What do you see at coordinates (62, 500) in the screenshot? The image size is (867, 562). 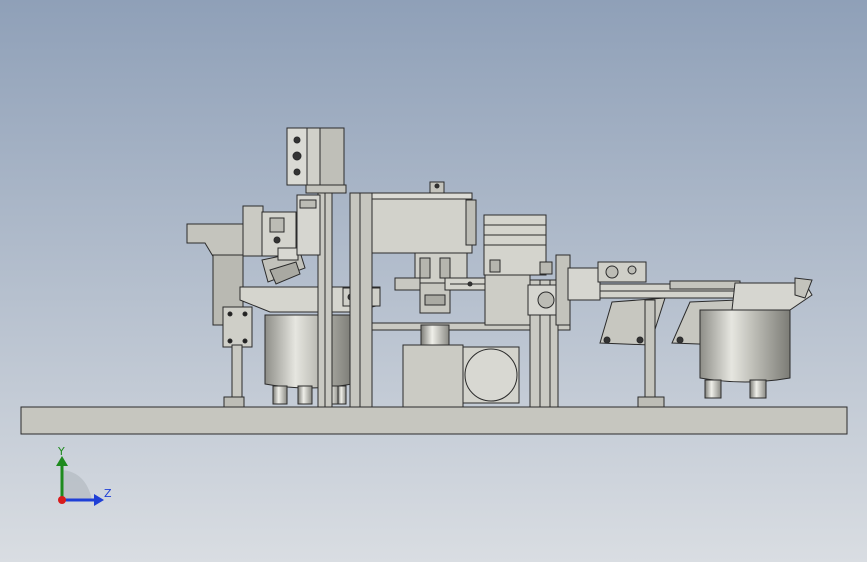 I see `triad-x-axis` at bounding box center [62, 500].